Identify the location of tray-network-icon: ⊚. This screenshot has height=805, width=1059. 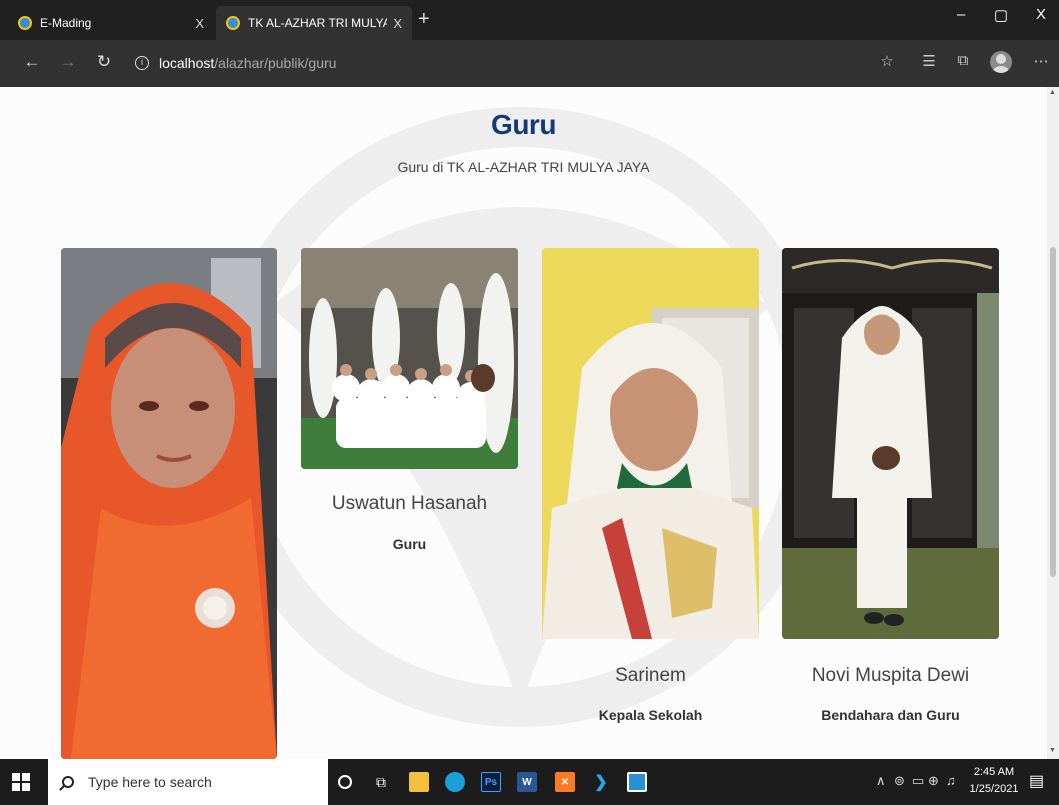
(899, 781).